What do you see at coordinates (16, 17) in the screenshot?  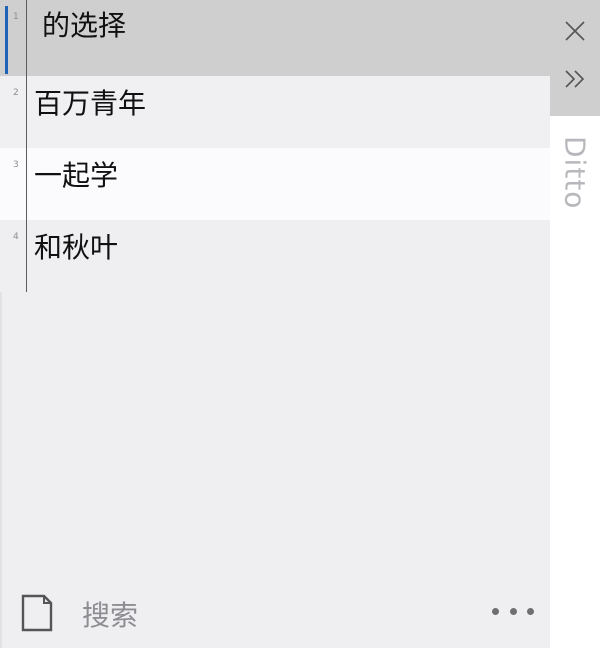 I see `clip-index: 1` at bounding box center [16, 17].